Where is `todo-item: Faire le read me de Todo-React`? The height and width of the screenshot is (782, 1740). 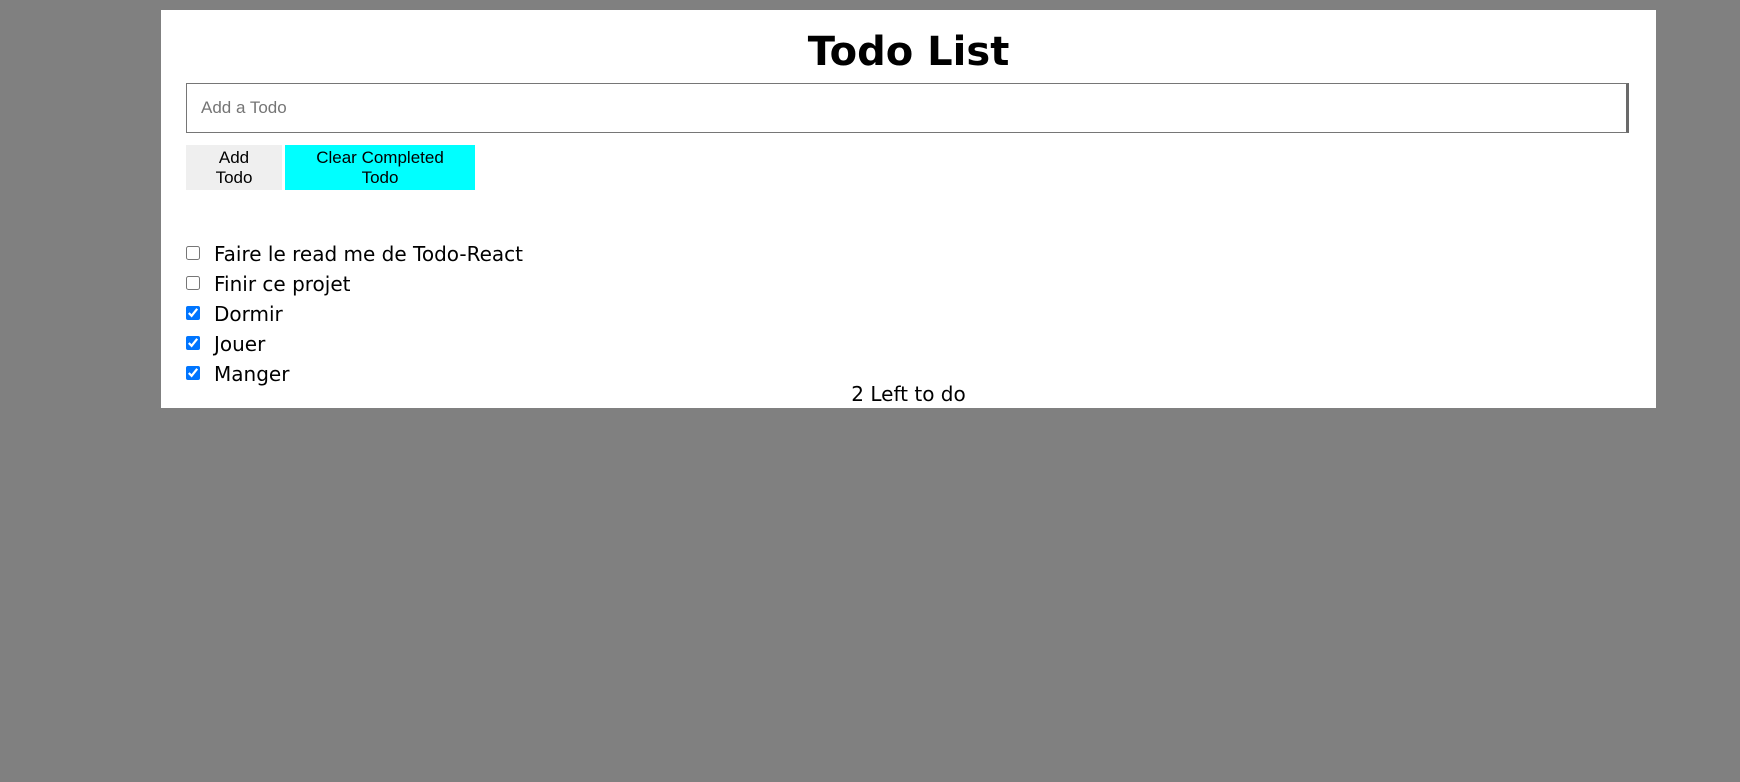 todo-item: Faire le read me de Todo-React is located at coordinates (354, 254).